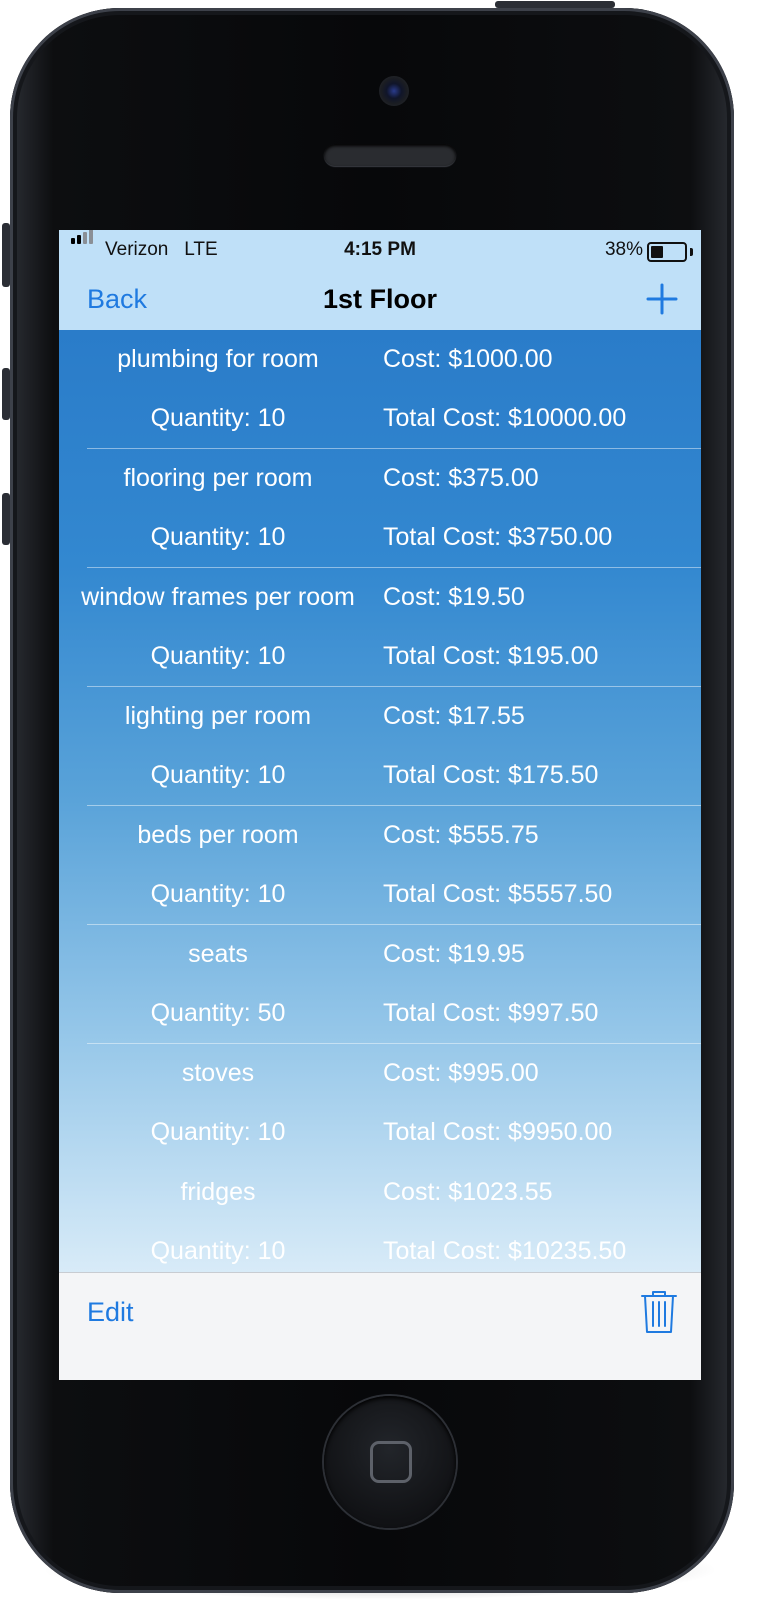  Describe the element at coordinates (498, 1132) in the screenshot. I see `item-total-cost: Total Cost: $9950.00` at that location.